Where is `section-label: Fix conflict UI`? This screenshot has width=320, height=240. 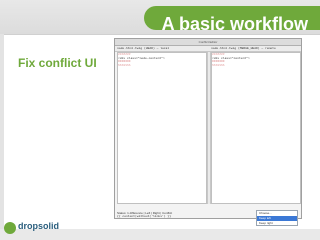
section-label: Fix conflict UI is located at coordinates (57, 63).